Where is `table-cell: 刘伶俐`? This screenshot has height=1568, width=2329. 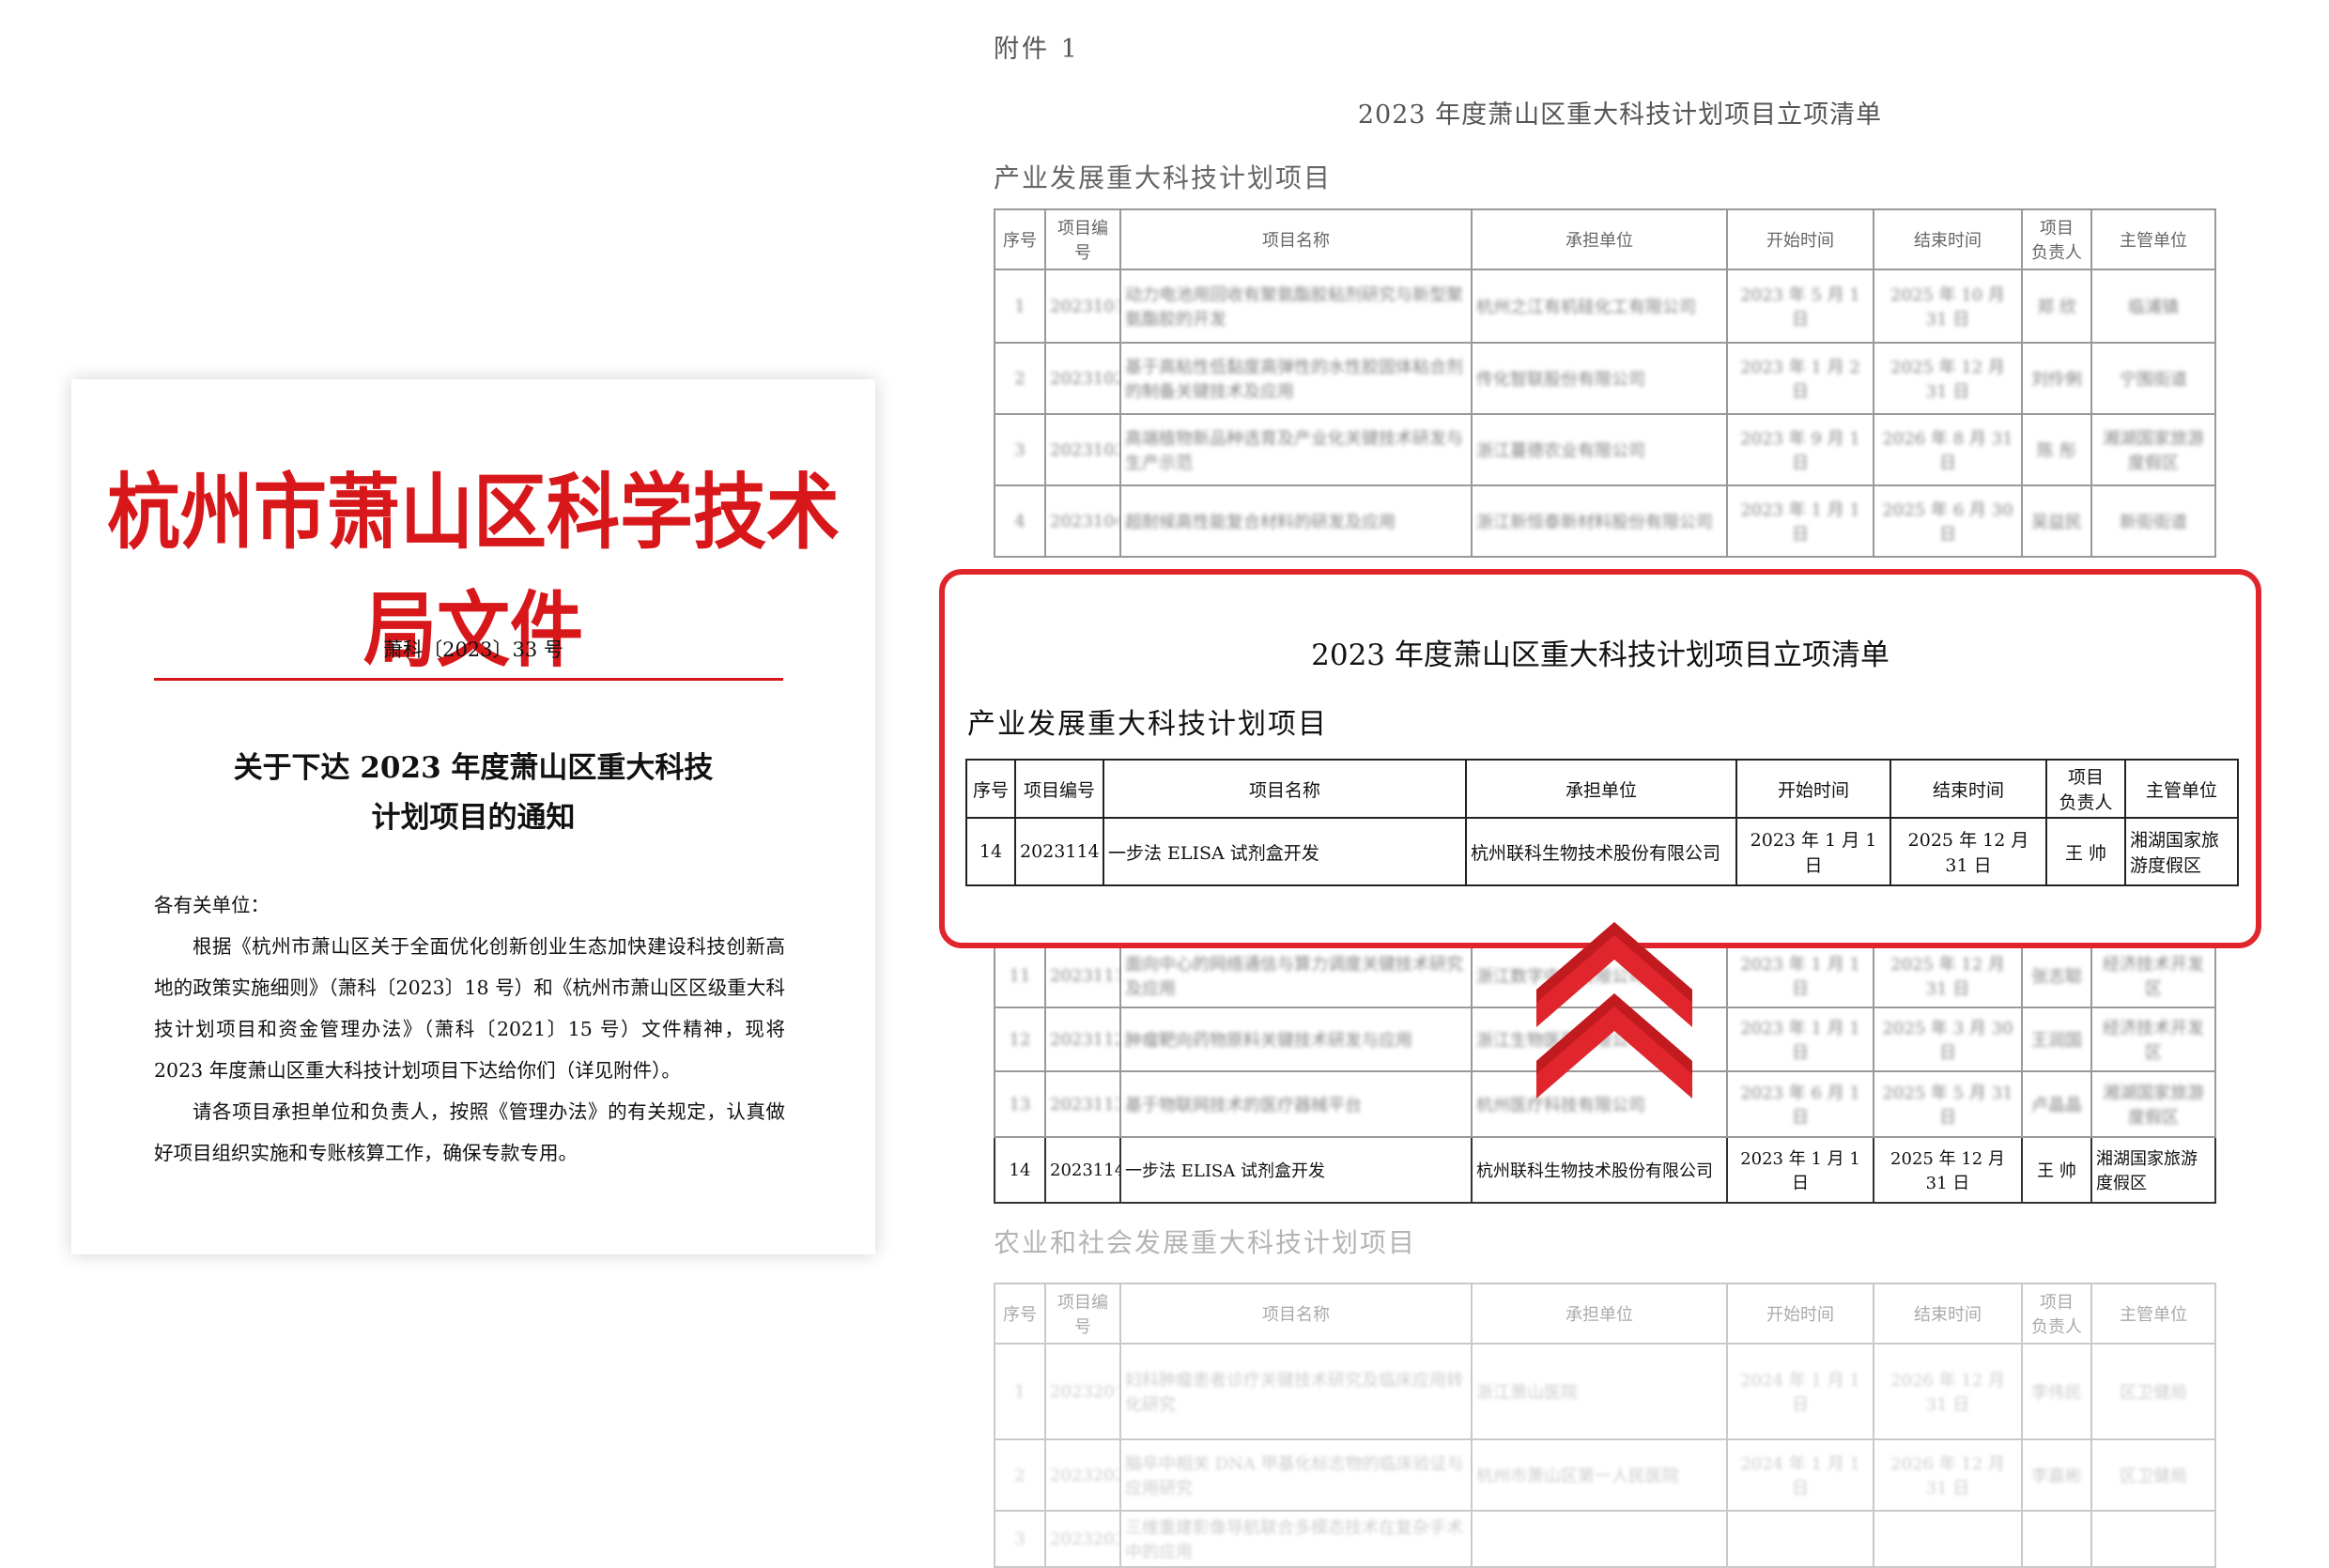 table-cell: 刘伶俐 is located at coordinates (2056, 379).